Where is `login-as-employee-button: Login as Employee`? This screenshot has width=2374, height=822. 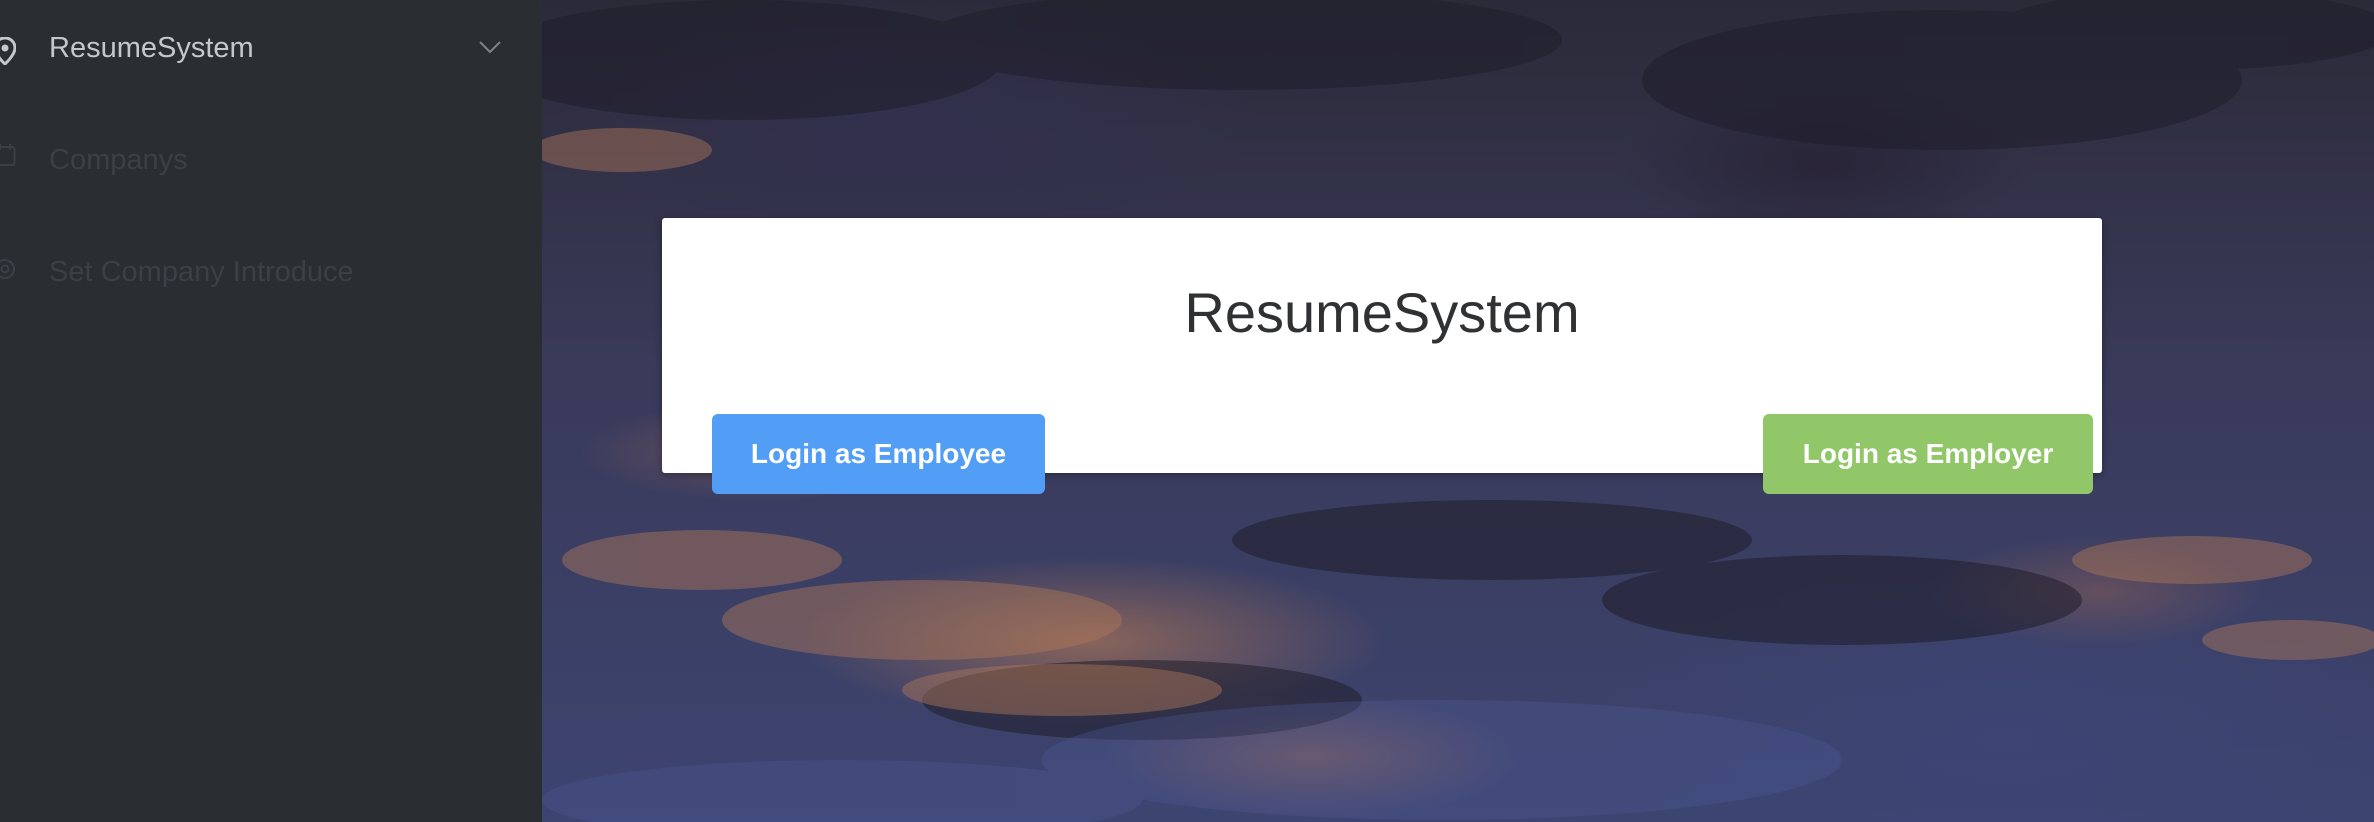
login-as-employee-button: Login as Employee is located at coordinates (878, 454).